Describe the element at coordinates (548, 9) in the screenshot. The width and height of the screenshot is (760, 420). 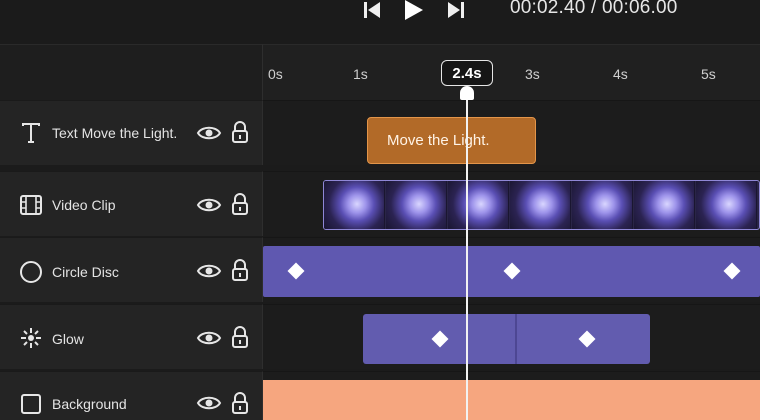
I see `current-time: 00:02.40` at that location.